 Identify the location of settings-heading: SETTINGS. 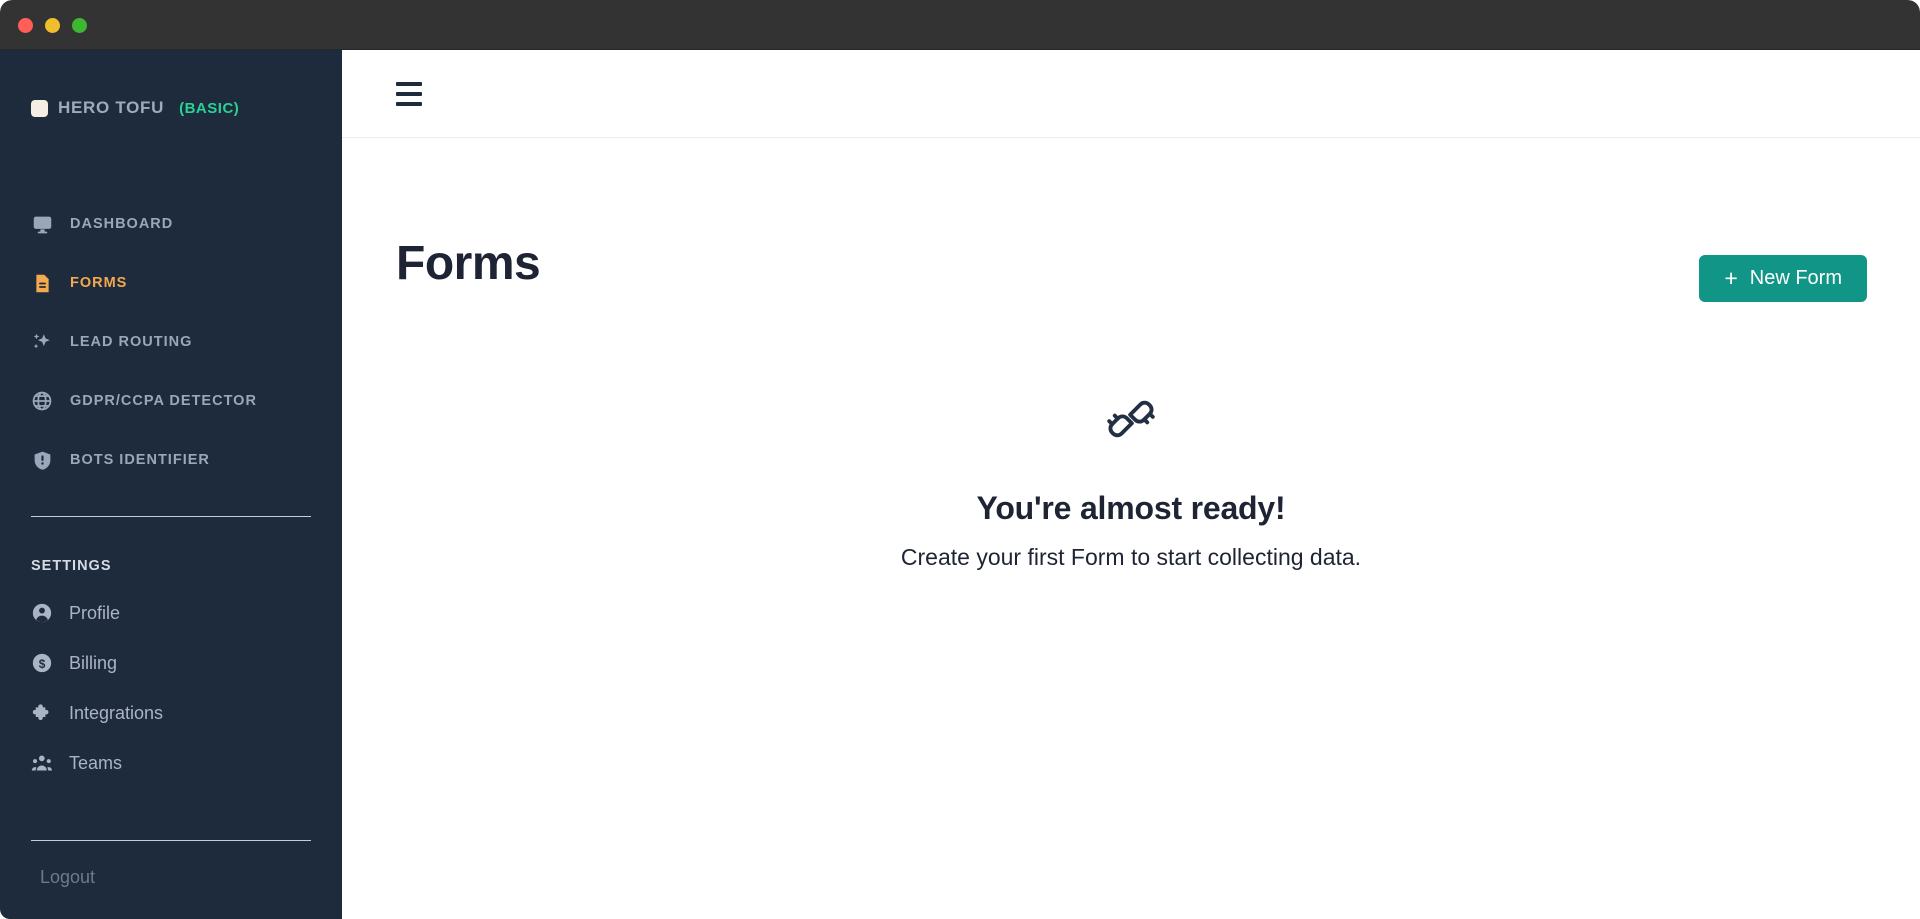
(71, 566).